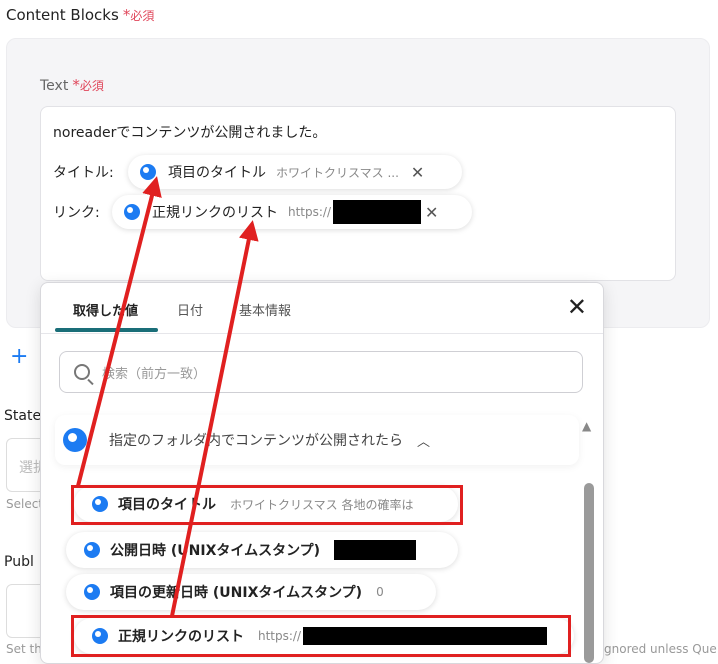  Describe the element at coordinates (214, 418) in the screenshot. I see `arrow-to-link-chip` at that location.